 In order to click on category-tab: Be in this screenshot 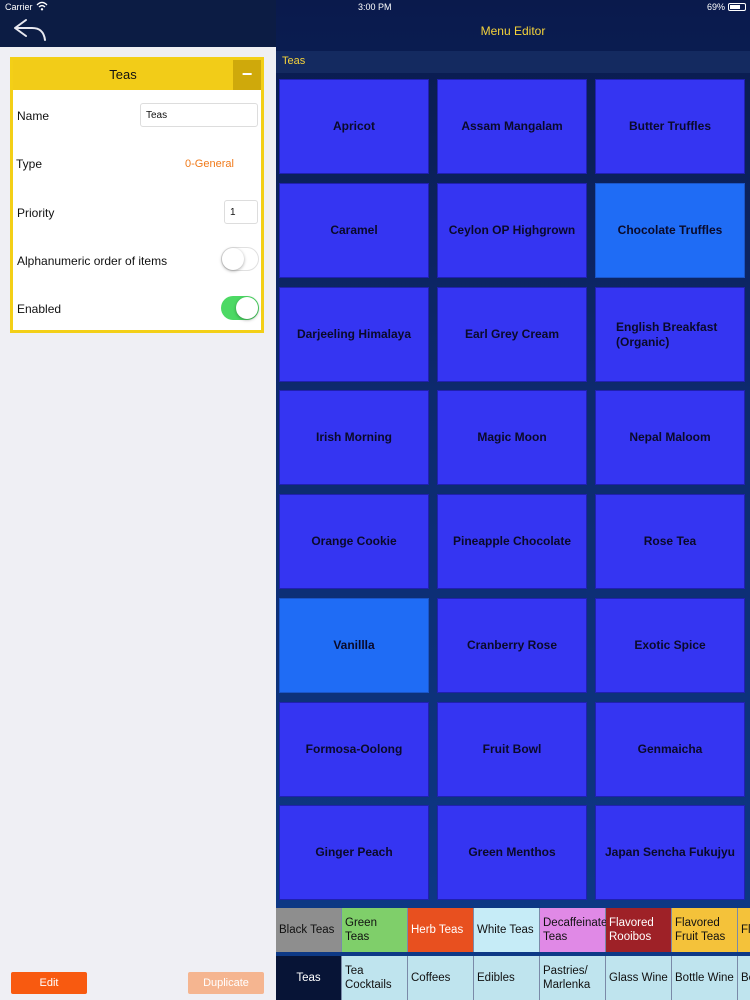, I will do `click(744, 978)`.